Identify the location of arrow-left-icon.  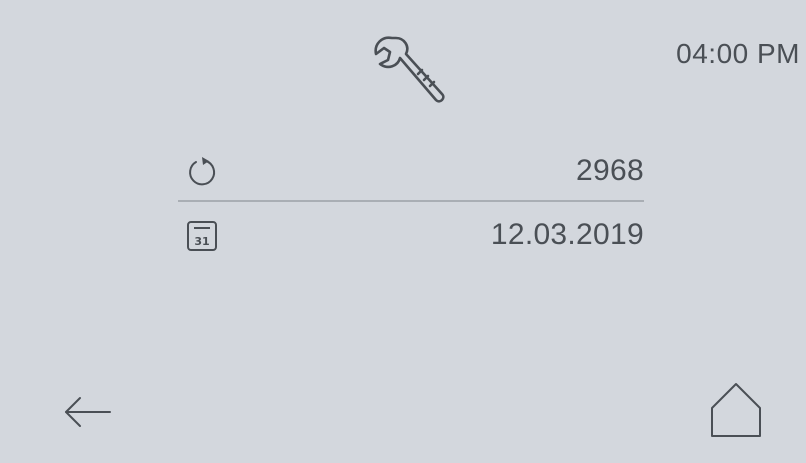
(88, 412).